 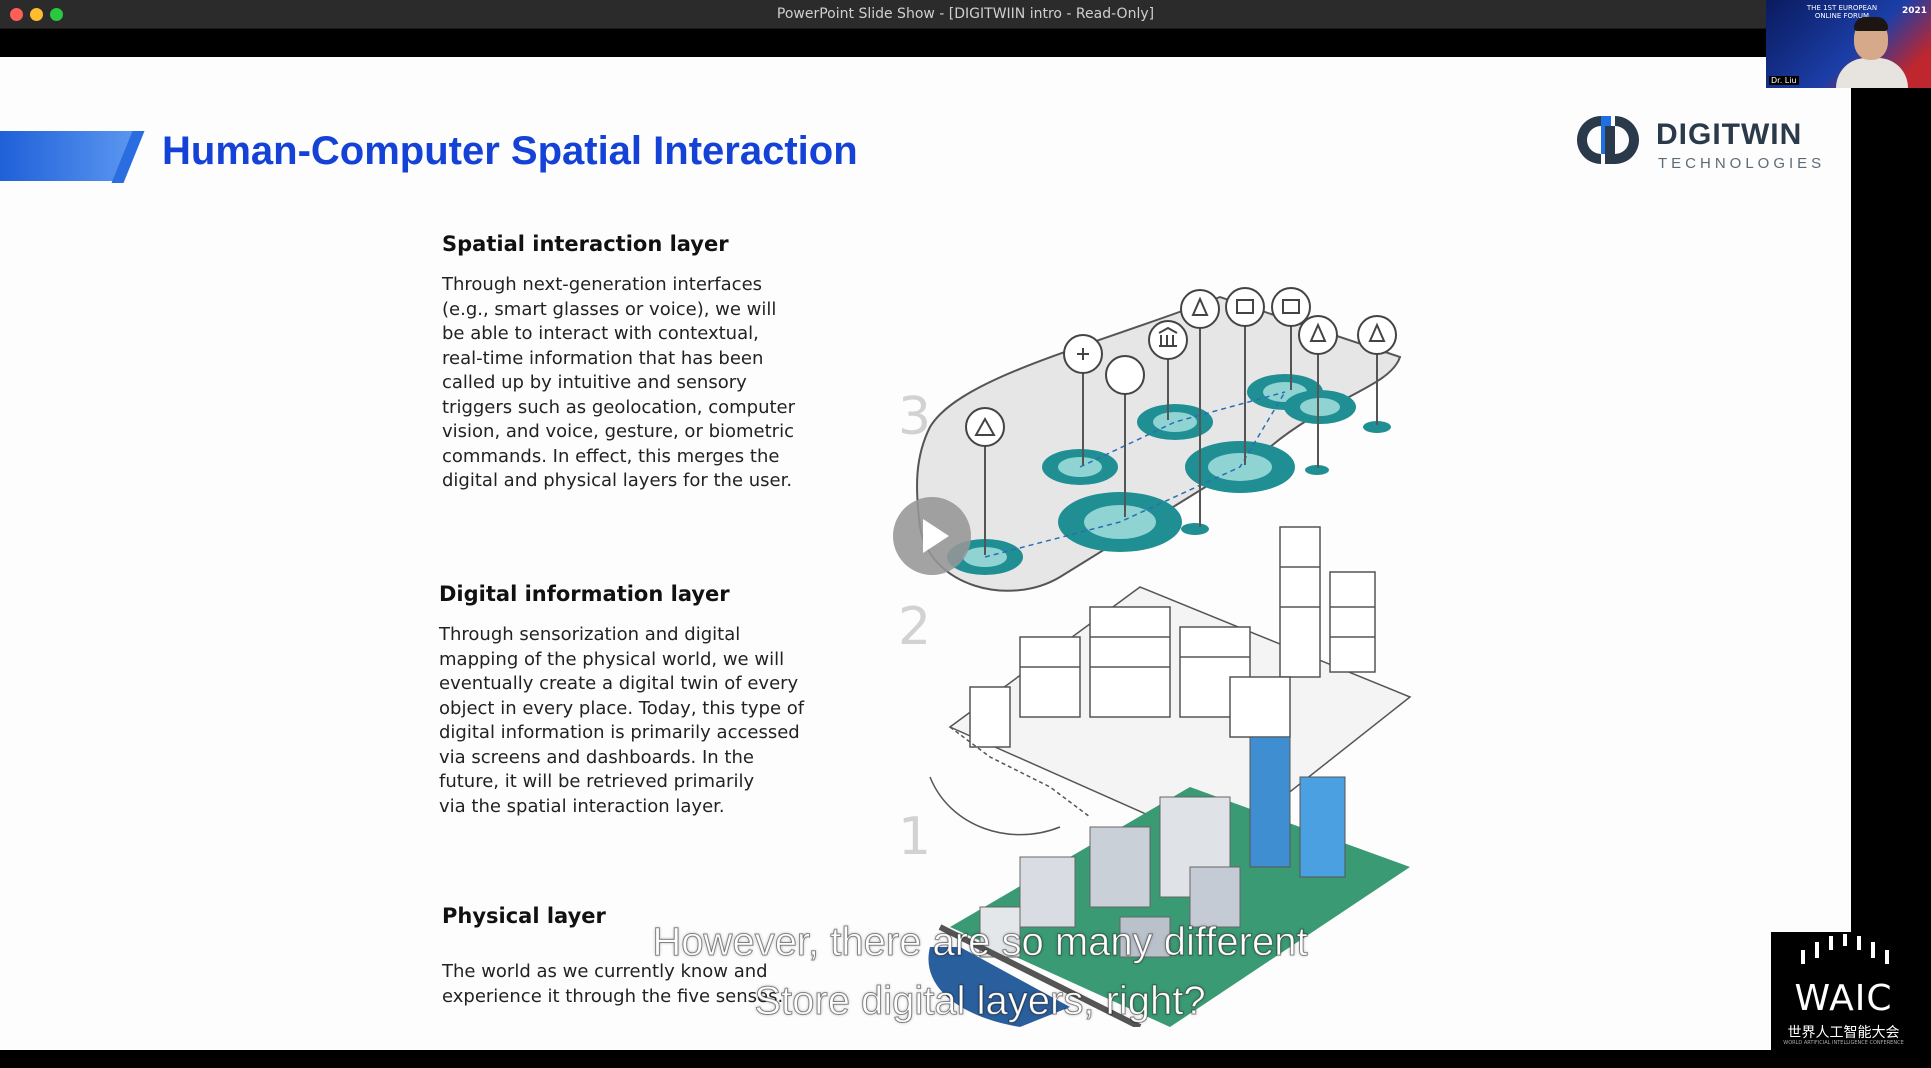 I want to click on subtitle-line-1: However, there are so many different, so click(x=980, y=942).